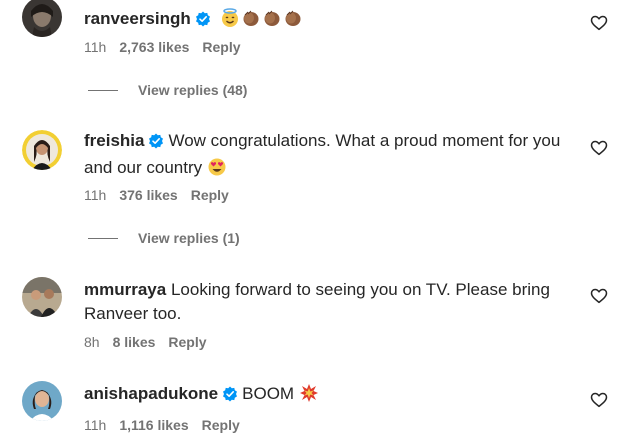  What do you see at coordinates (268, 393) in the screenshot?
I see `comment-body: BOOM` at bounding box center [268, 393].